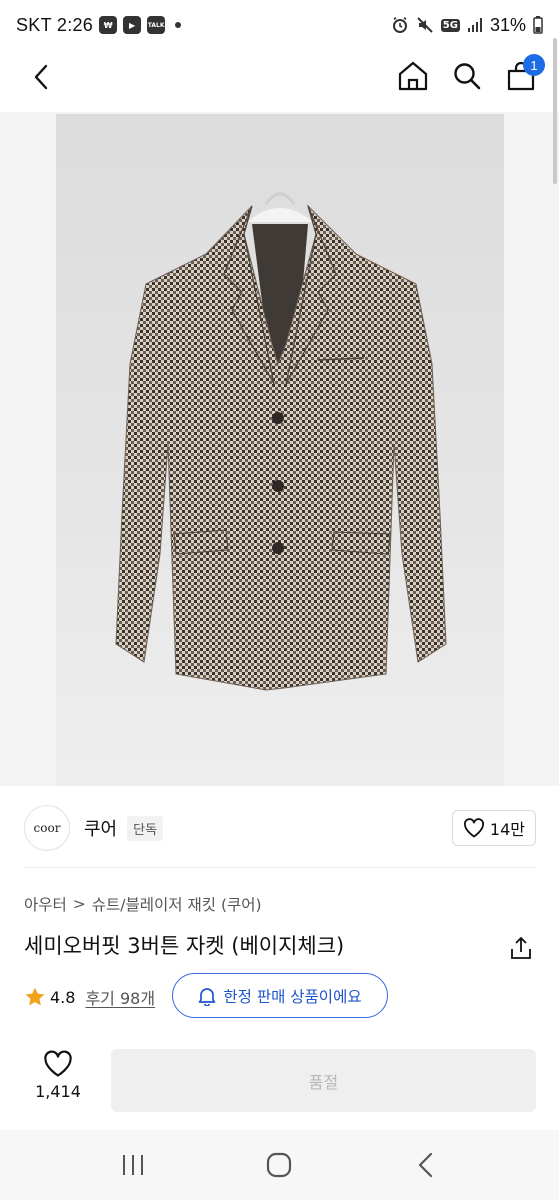 This screenshot has width=559, height=1200. Describe the element at coordinates (58, 1091) in the screenshot. I see `wishlist-count: 1,414` at that location.